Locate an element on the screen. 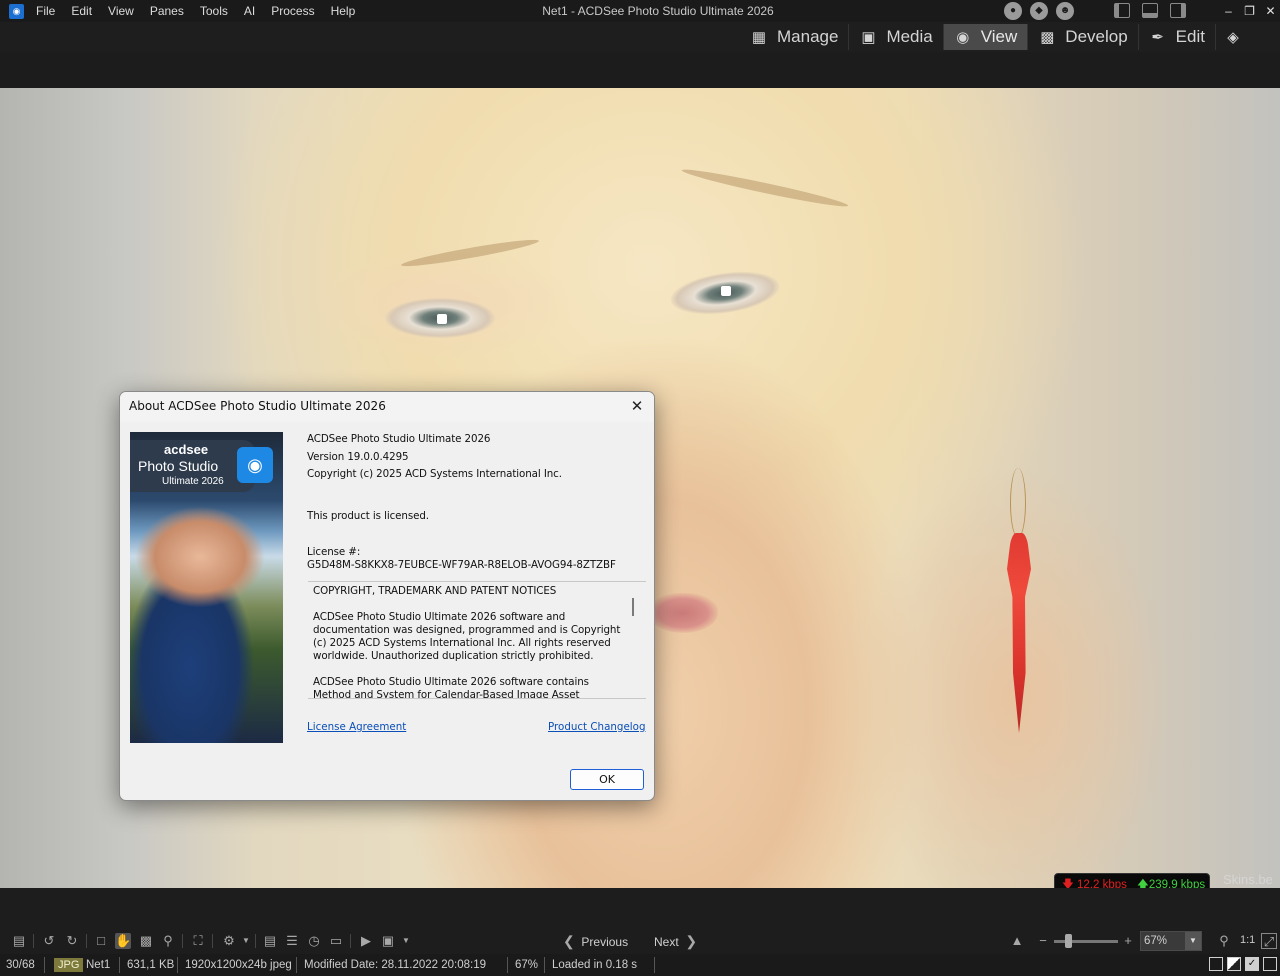 Image resolution: width=1280 pixels, height=976 pixels. tab-develop: ▩ Develop is located at coordinates (1083, 37).